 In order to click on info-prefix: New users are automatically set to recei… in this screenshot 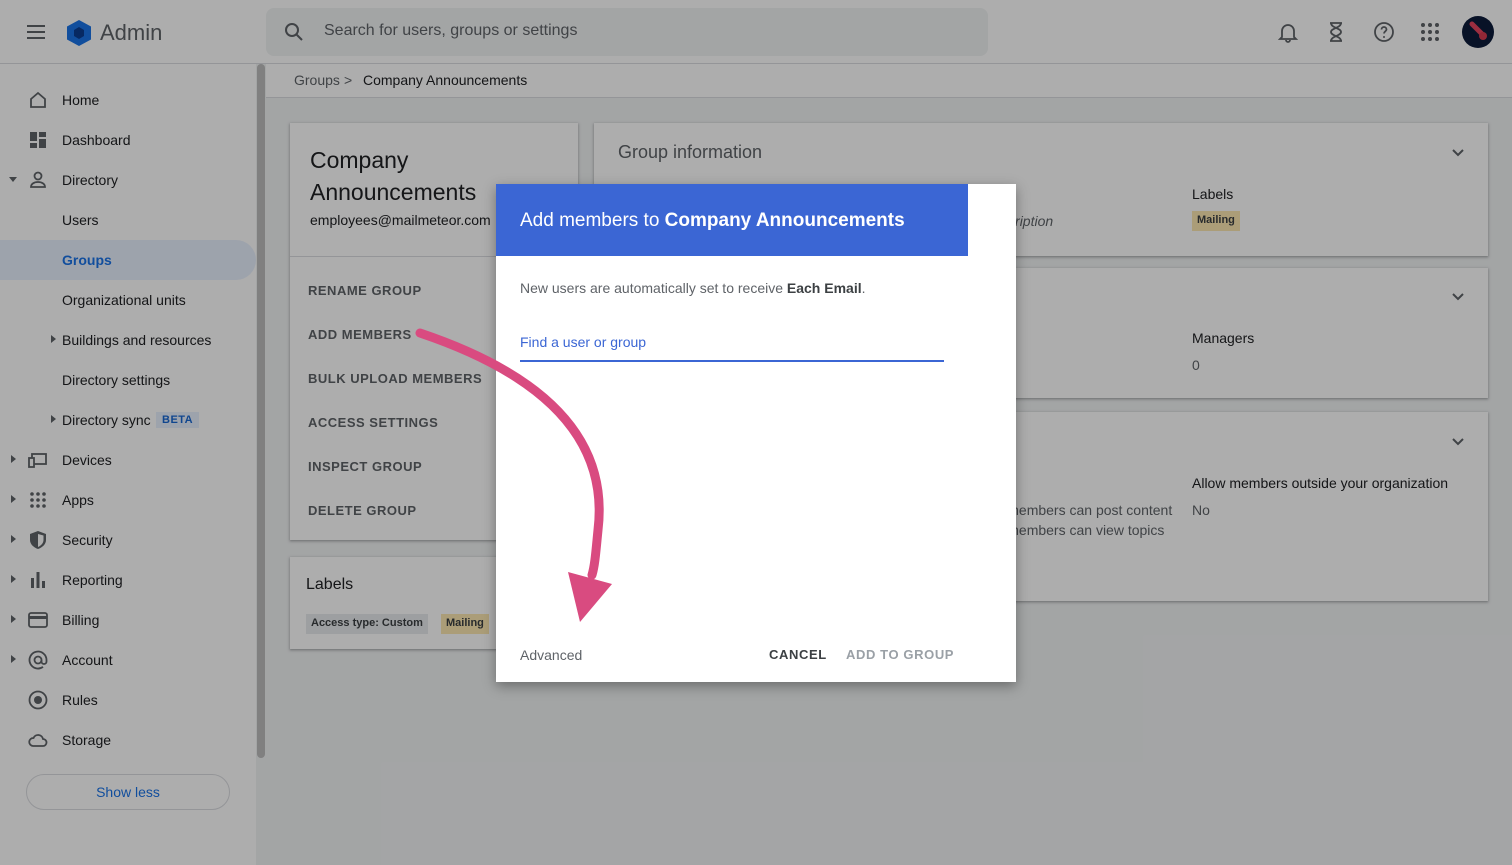, I will do `click(653, 288)`.